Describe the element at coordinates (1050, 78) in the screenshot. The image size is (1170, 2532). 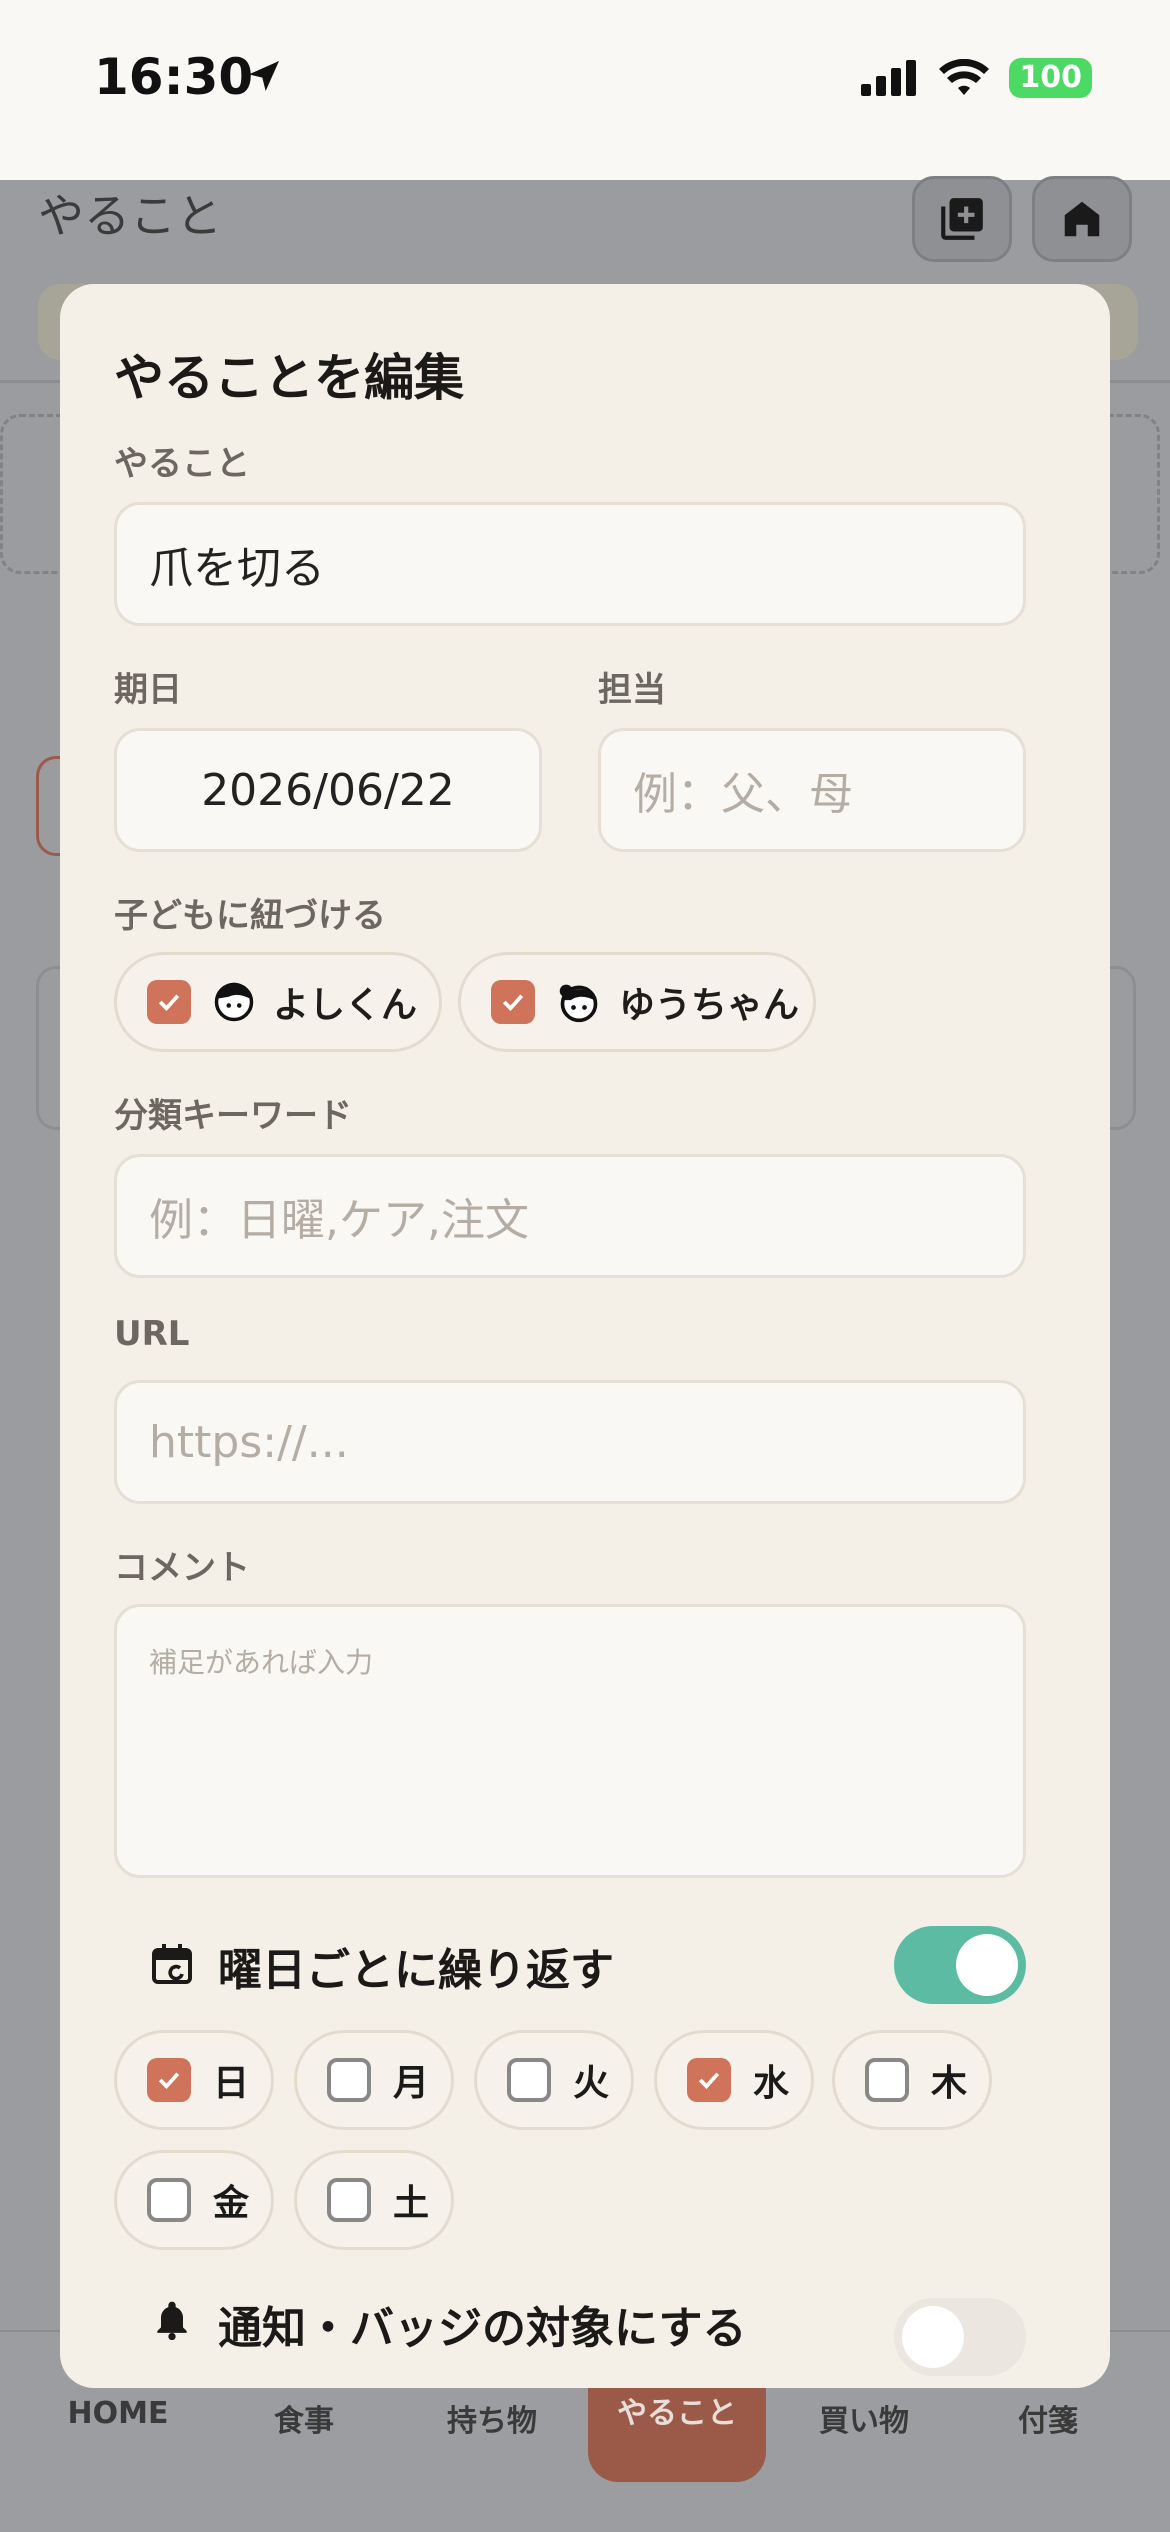
I see `battery-indicator: 100` at that location.